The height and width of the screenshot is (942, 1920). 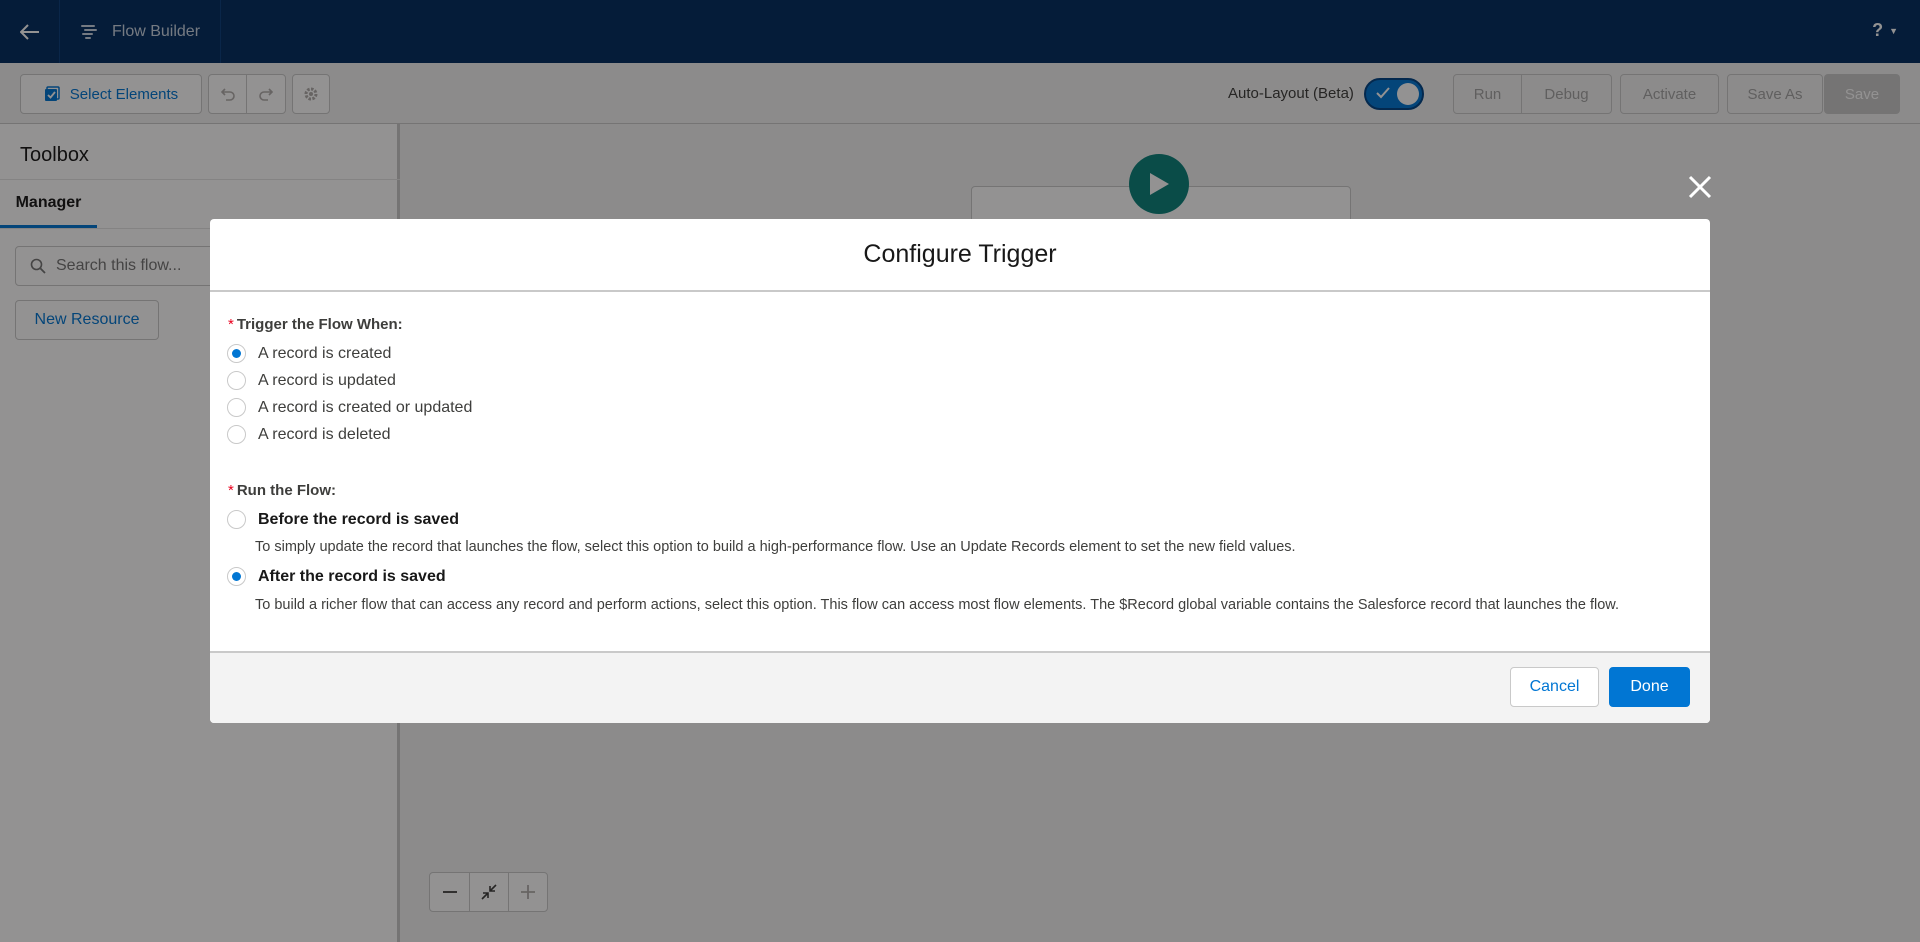 What do you see at coordinates (358, 519) in the screenshot?
I see `radio-label: Before the record is saved` at bounding box center [358, 519].